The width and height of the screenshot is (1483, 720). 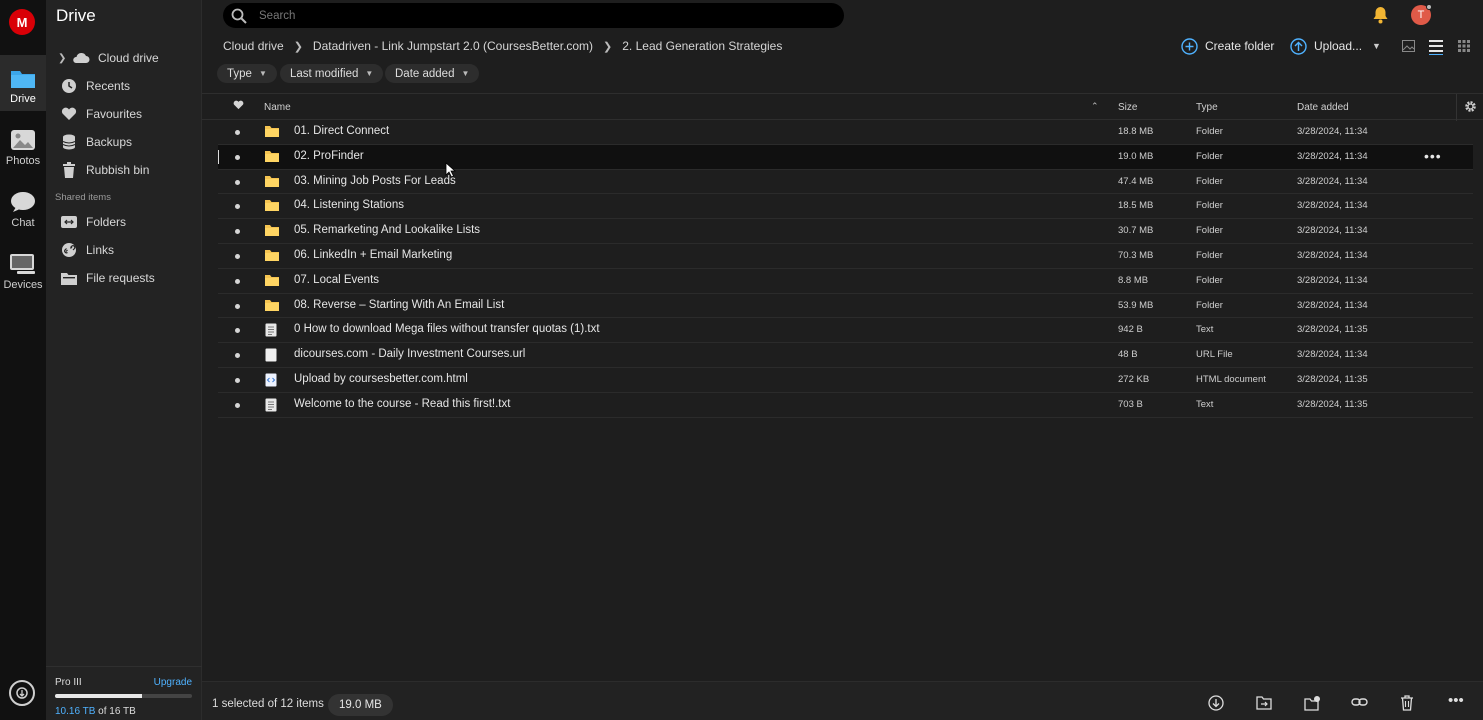 I want to click on column-header-date-added: Date added, so click(x=1323, y=107).